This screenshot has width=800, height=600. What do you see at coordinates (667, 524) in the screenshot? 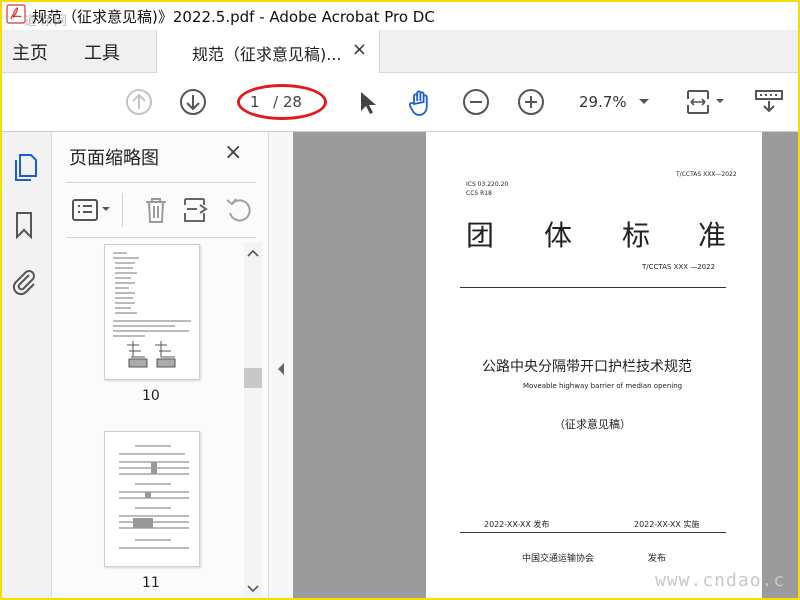
I see `implement-date: 2022-XX-XX 实施` at bounding box center [667, 524].